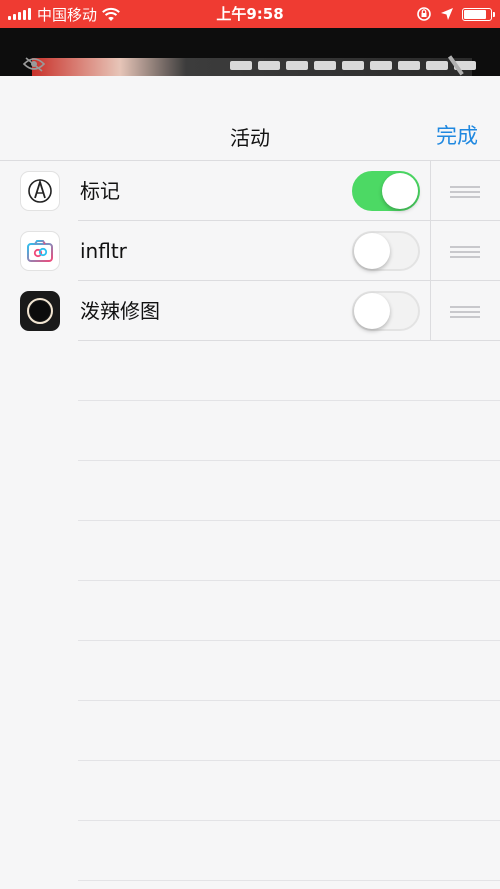  Describe the element at coordinates (40, 191) in the screenshot. I see `markup-pen-icon` at that location.